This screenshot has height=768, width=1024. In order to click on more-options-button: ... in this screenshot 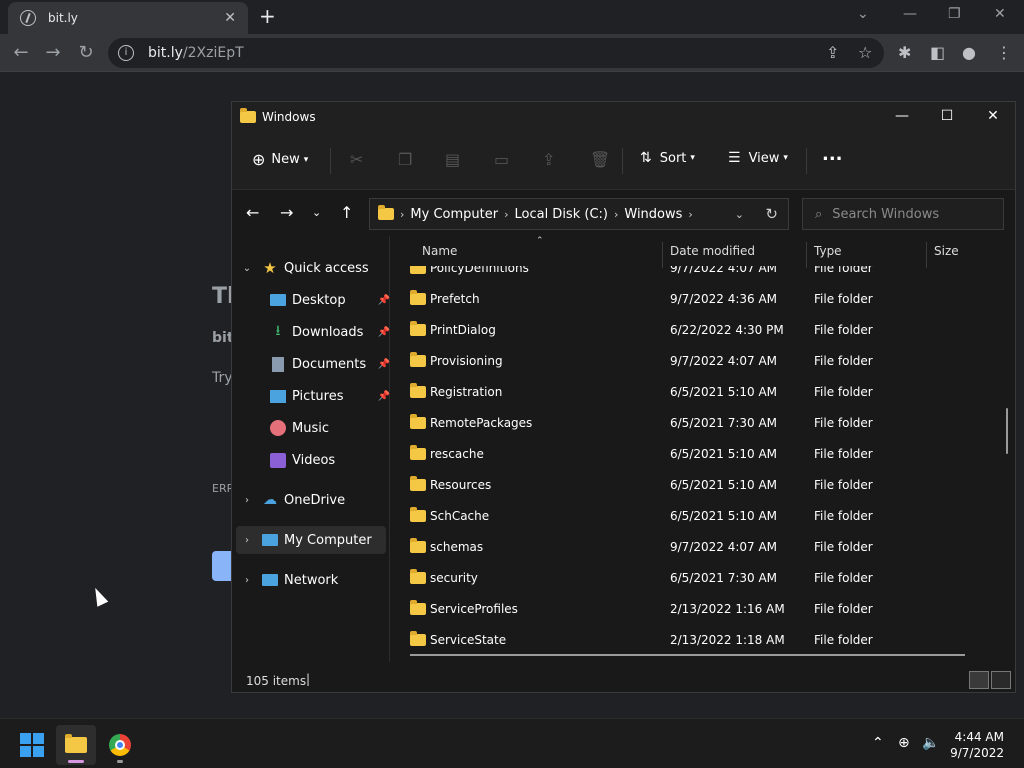, I will do `click(832, 154)`.